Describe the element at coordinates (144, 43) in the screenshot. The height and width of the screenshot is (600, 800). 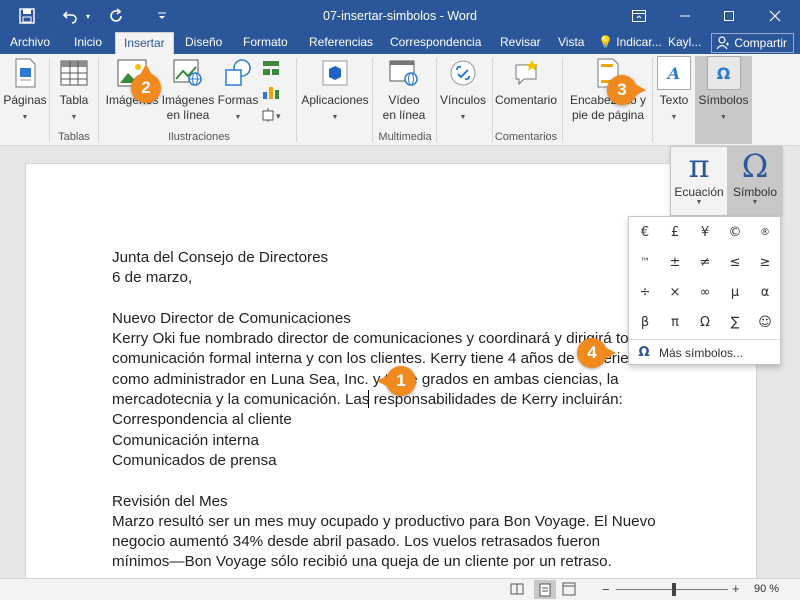
I see `tab-insertar: Insertar` at that location.